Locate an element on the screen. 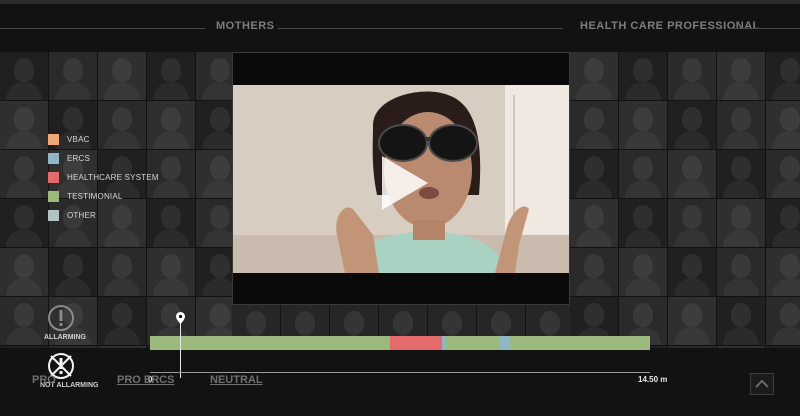 Image resolution: width=800 pixels, height=416 pixels. top-border is located at coordinates (400, 2).